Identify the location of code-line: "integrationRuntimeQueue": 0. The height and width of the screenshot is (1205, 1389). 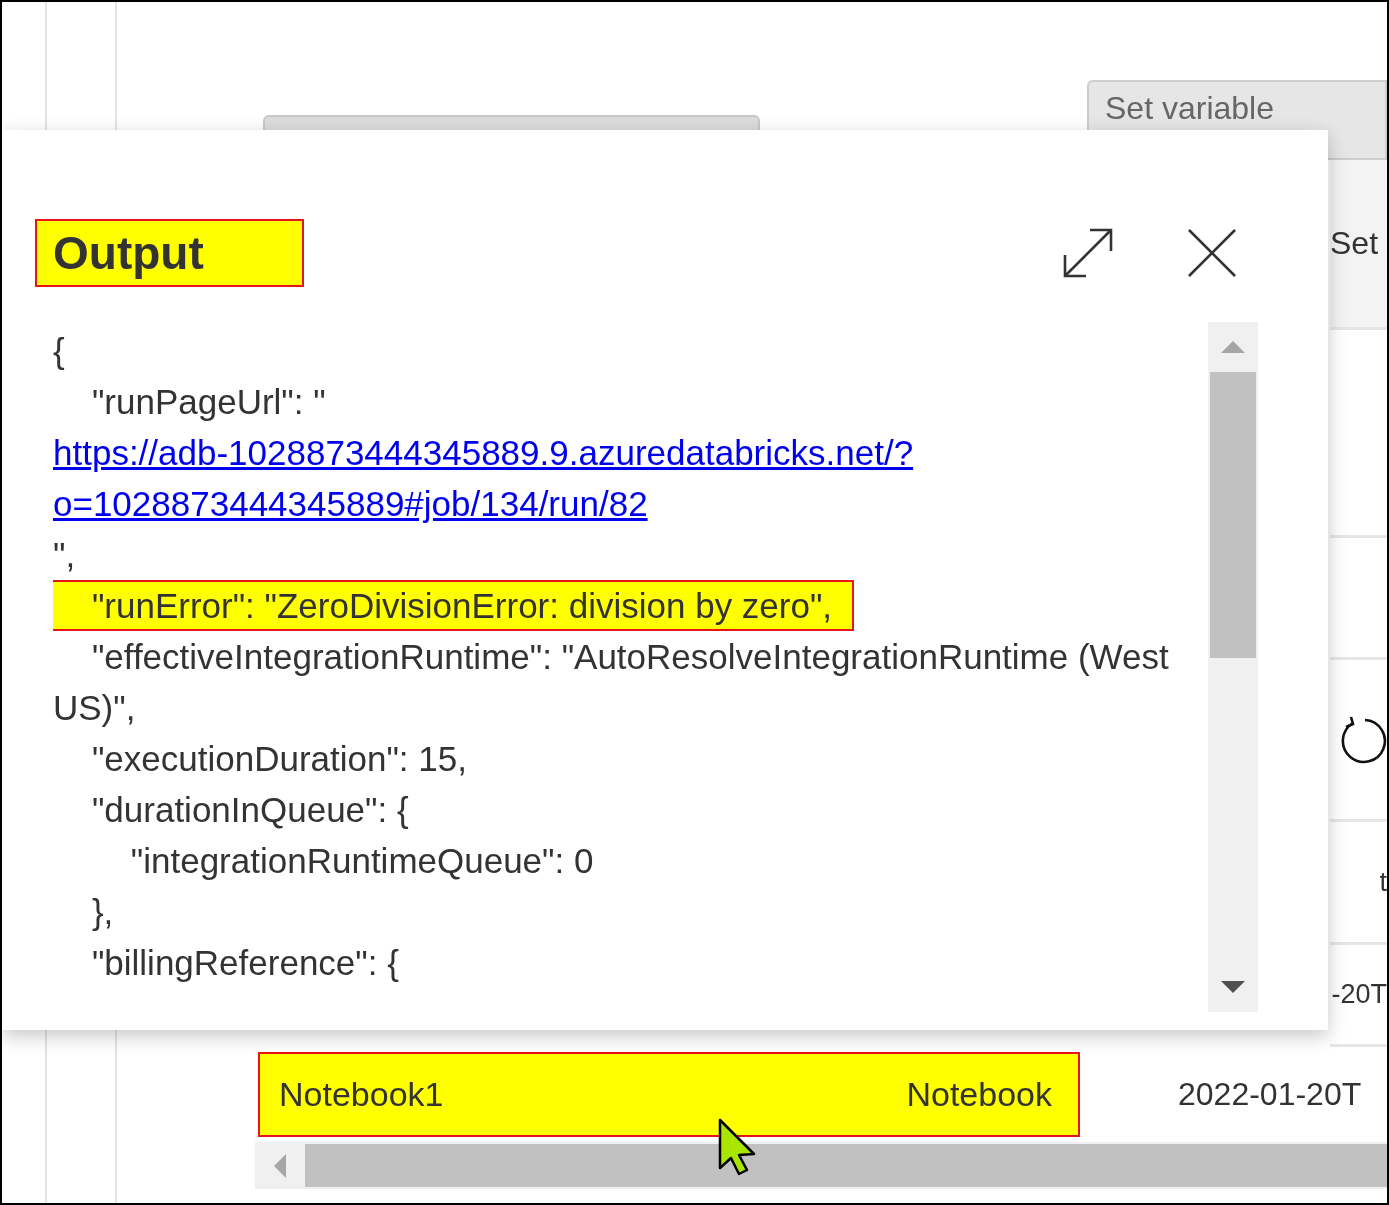
(362, 861).